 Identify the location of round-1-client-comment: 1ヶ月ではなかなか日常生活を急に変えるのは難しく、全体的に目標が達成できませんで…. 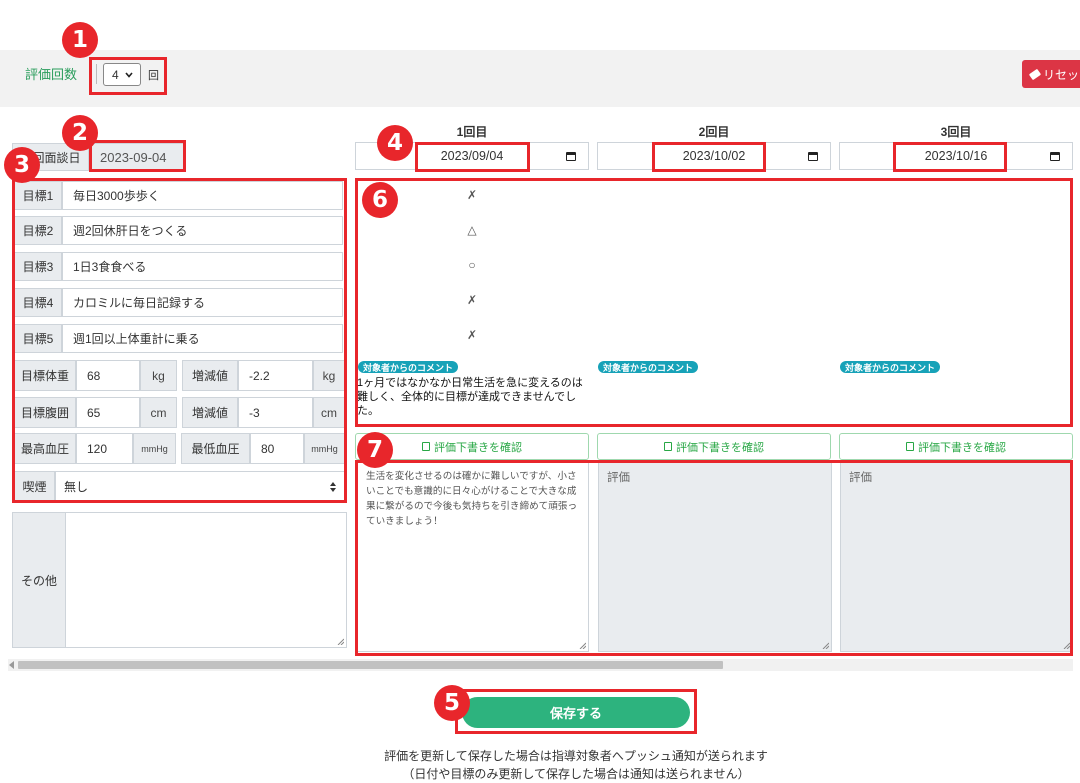
(470, 397).